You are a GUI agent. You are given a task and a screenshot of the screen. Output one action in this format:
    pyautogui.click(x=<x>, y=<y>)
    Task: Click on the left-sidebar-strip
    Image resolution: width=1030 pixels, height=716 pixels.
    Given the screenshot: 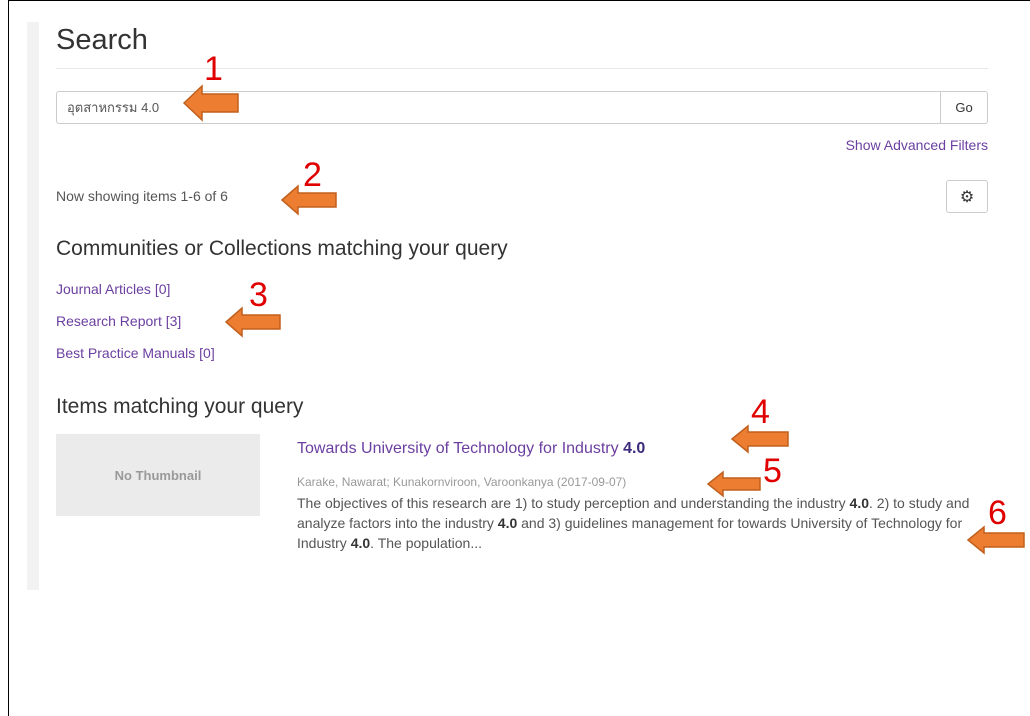 What is the action you would take?
    pyautogui.click(x=33, y=306)
    